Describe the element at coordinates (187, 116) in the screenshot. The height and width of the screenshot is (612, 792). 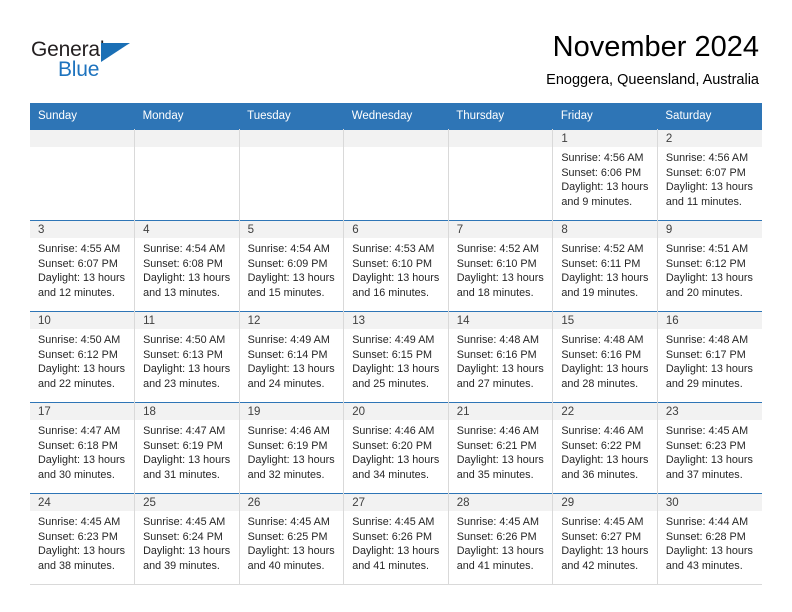
I see `weekday-header-monday: Monday` at that location.